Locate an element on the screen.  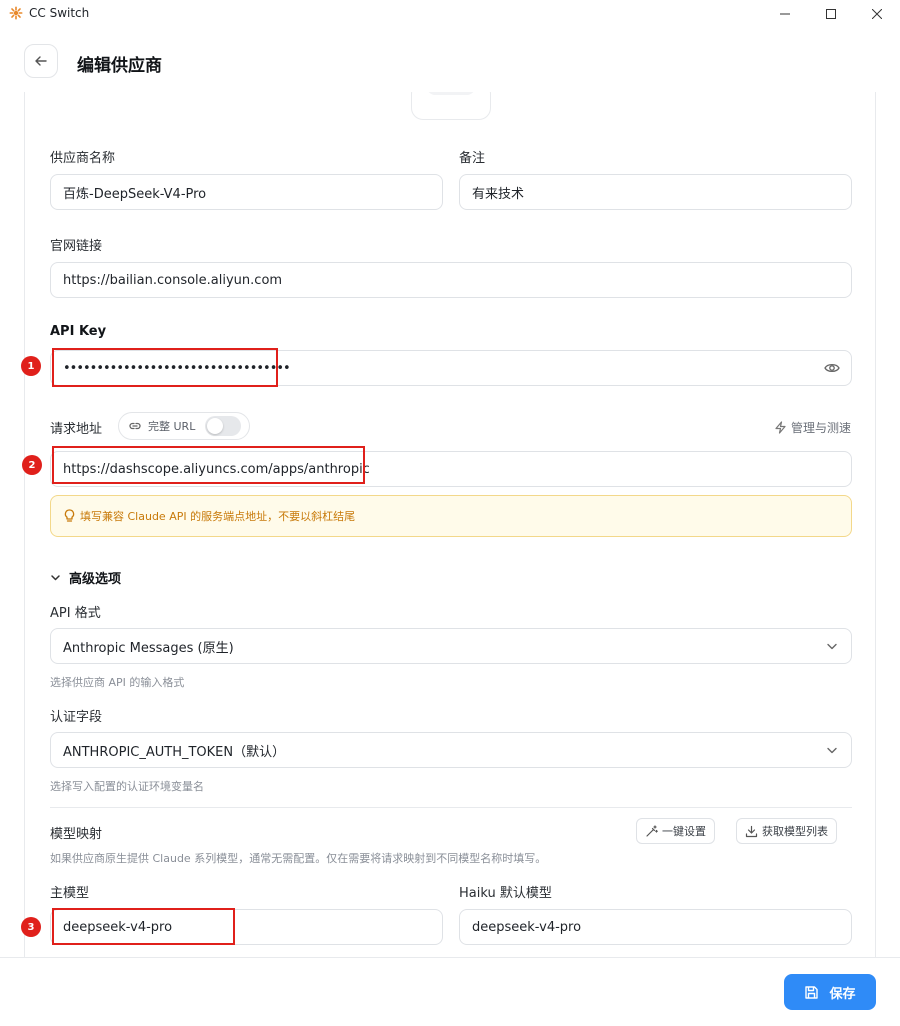
minimize-button is located at coordinates (785, 14).